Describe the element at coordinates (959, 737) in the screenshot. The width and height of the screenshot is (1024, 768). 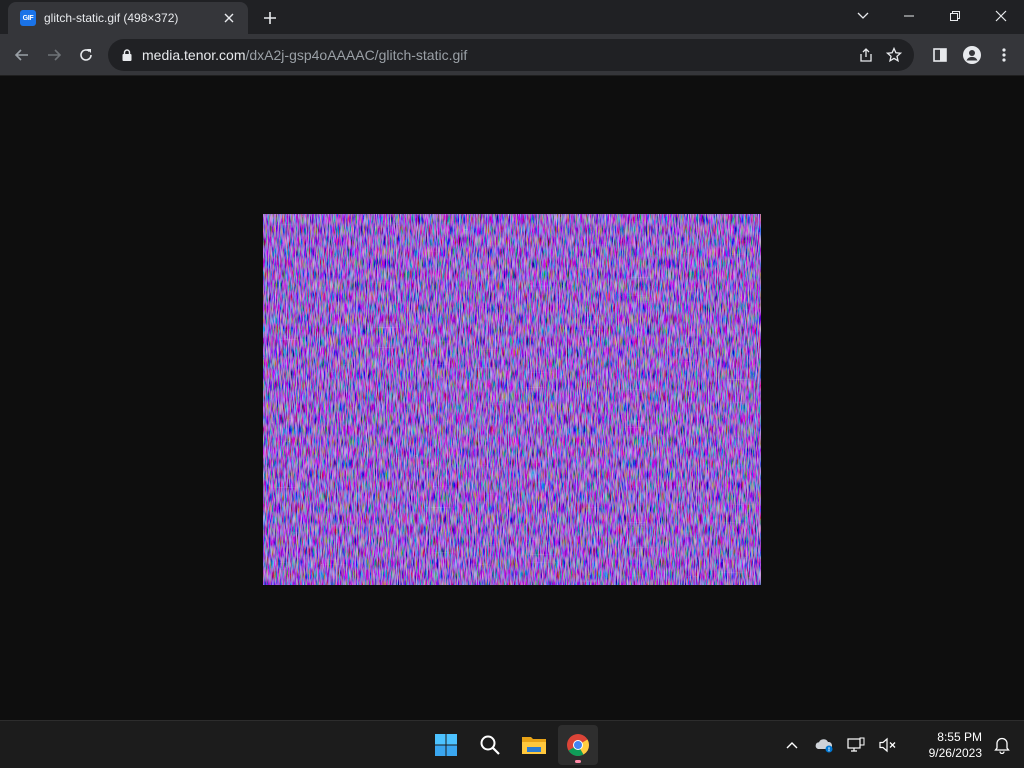
I see `clock-time: 8:55 PM` at that location.